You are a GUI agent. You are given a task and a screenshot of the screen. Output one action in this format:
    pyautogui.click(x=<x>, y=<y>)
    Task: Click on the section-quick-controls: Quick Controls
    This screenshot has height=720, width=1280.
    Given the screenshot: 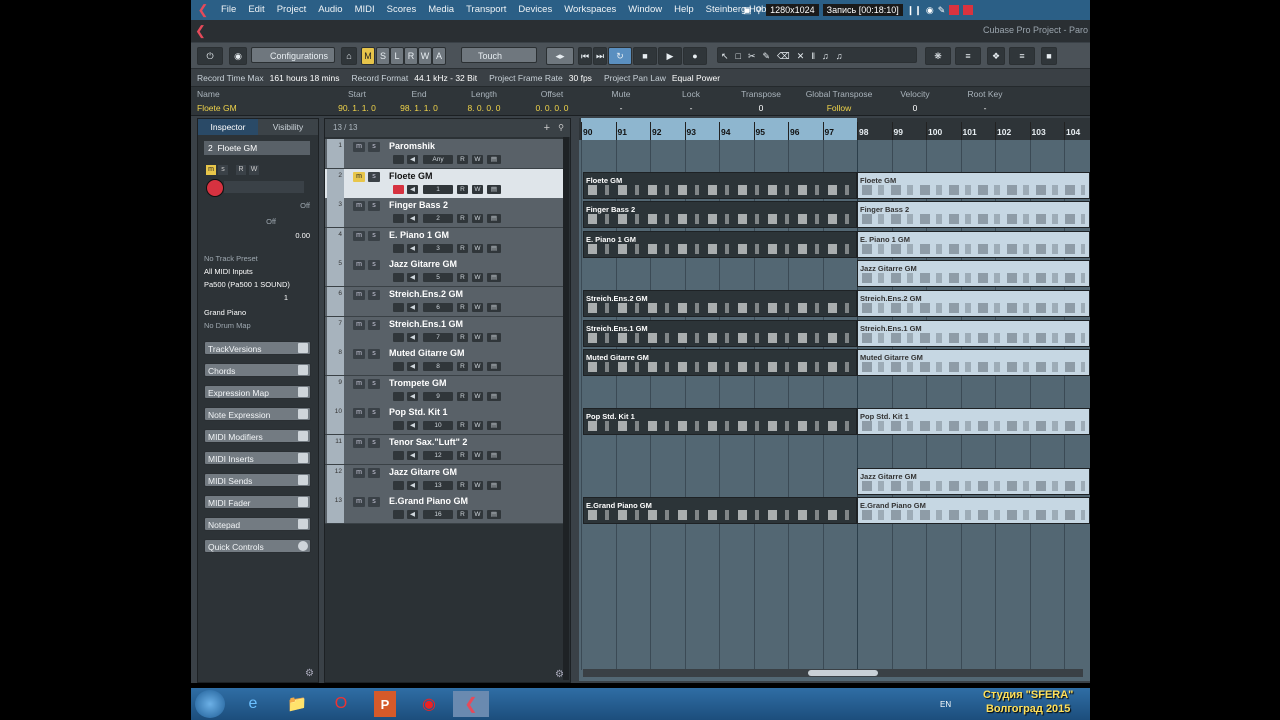 What is the action you would take?
    pyautogui.click(x=257, y=546)
    